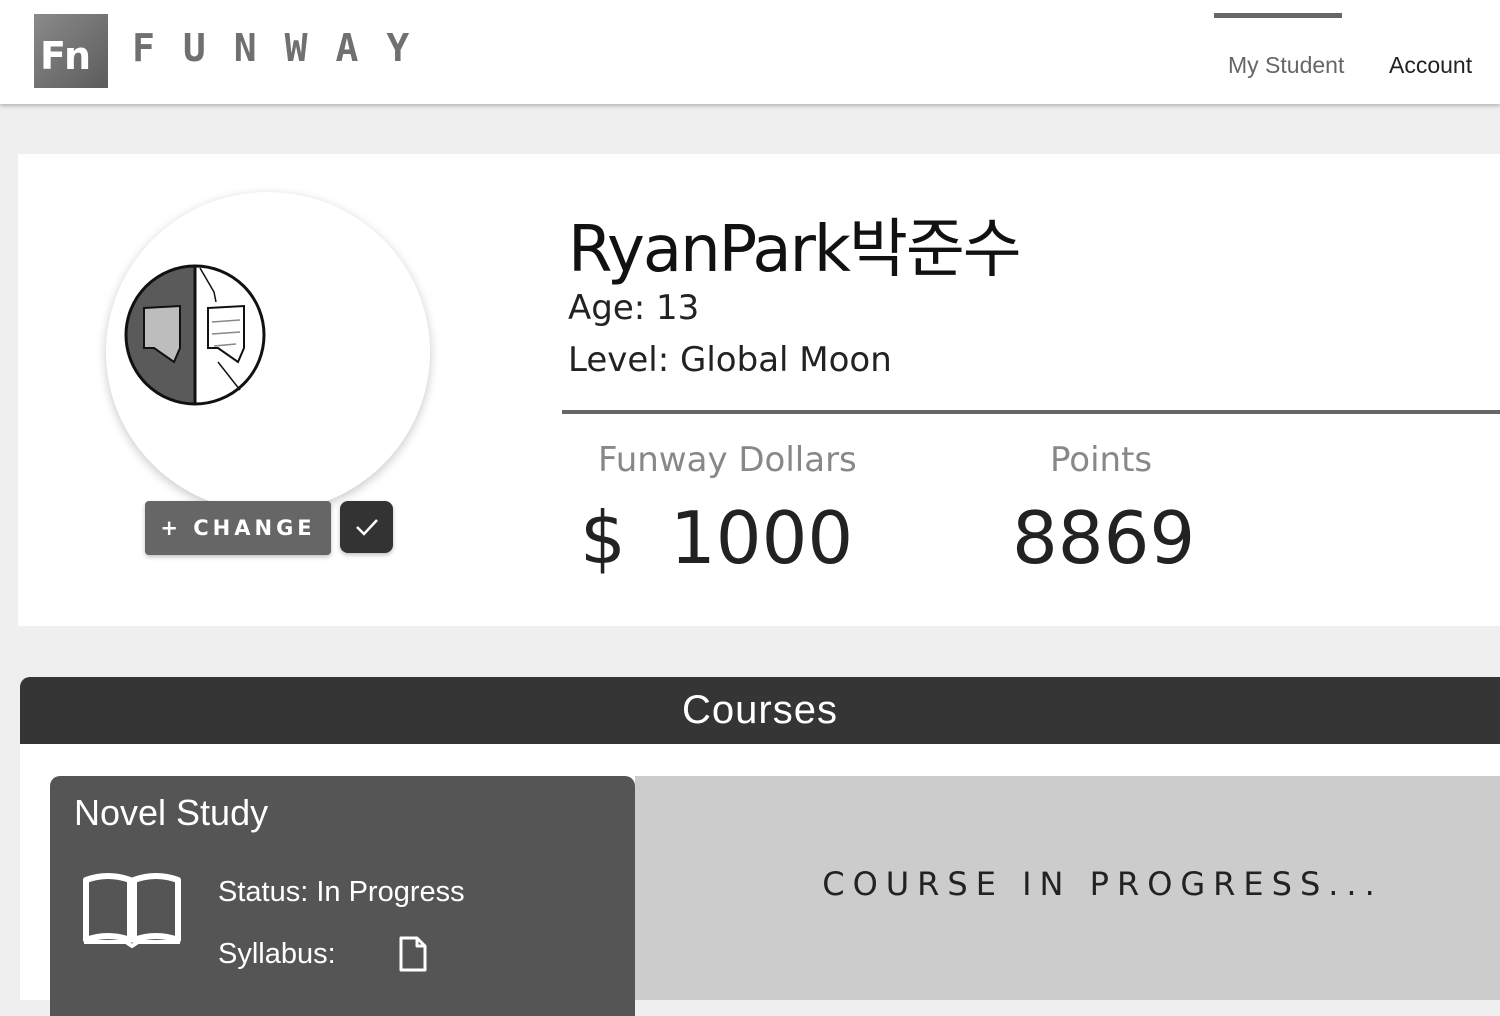  What do you see at coordinates (268, 352) in the screenshot?
I see `avatar` at bounding box center [268, 352].